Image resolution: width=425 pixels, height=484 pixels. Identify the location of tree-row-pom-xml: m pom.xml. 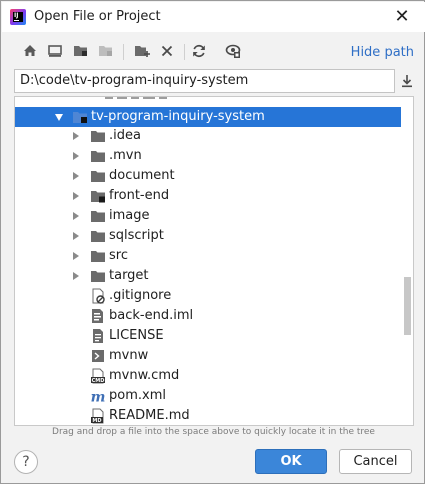
(208, 396).